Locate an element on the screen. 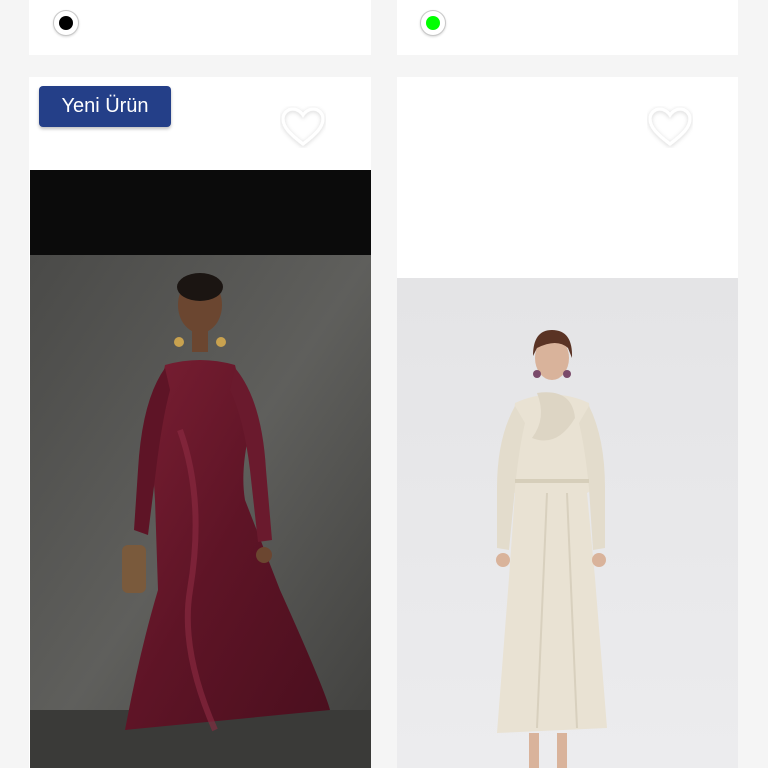 The height and width of the screenshot is (768, 768). product-card-top-left is located at coordinates (200, 27).